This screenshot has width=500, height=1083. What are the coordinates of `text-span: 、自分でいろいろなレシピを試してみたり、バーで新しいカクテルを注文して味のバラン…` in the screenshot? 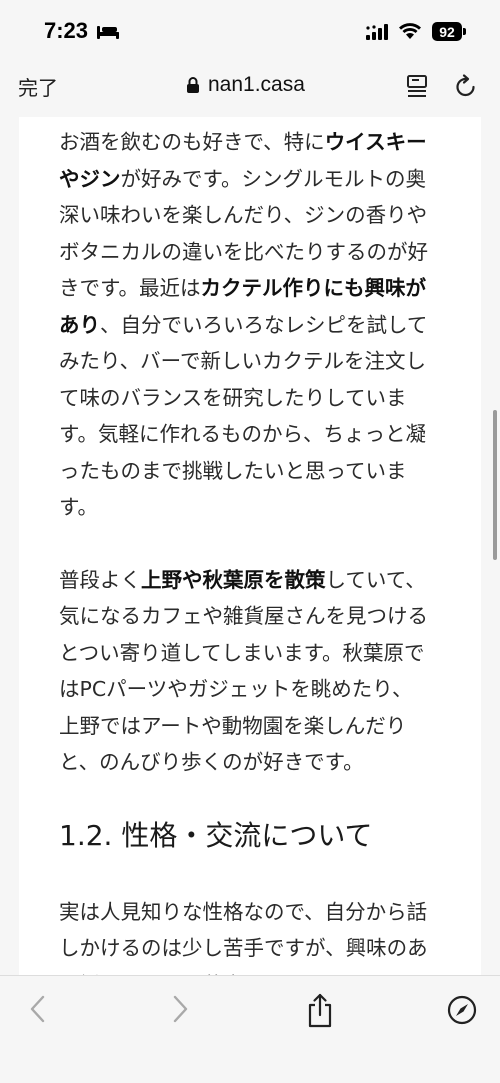 It's located at (243, 416).